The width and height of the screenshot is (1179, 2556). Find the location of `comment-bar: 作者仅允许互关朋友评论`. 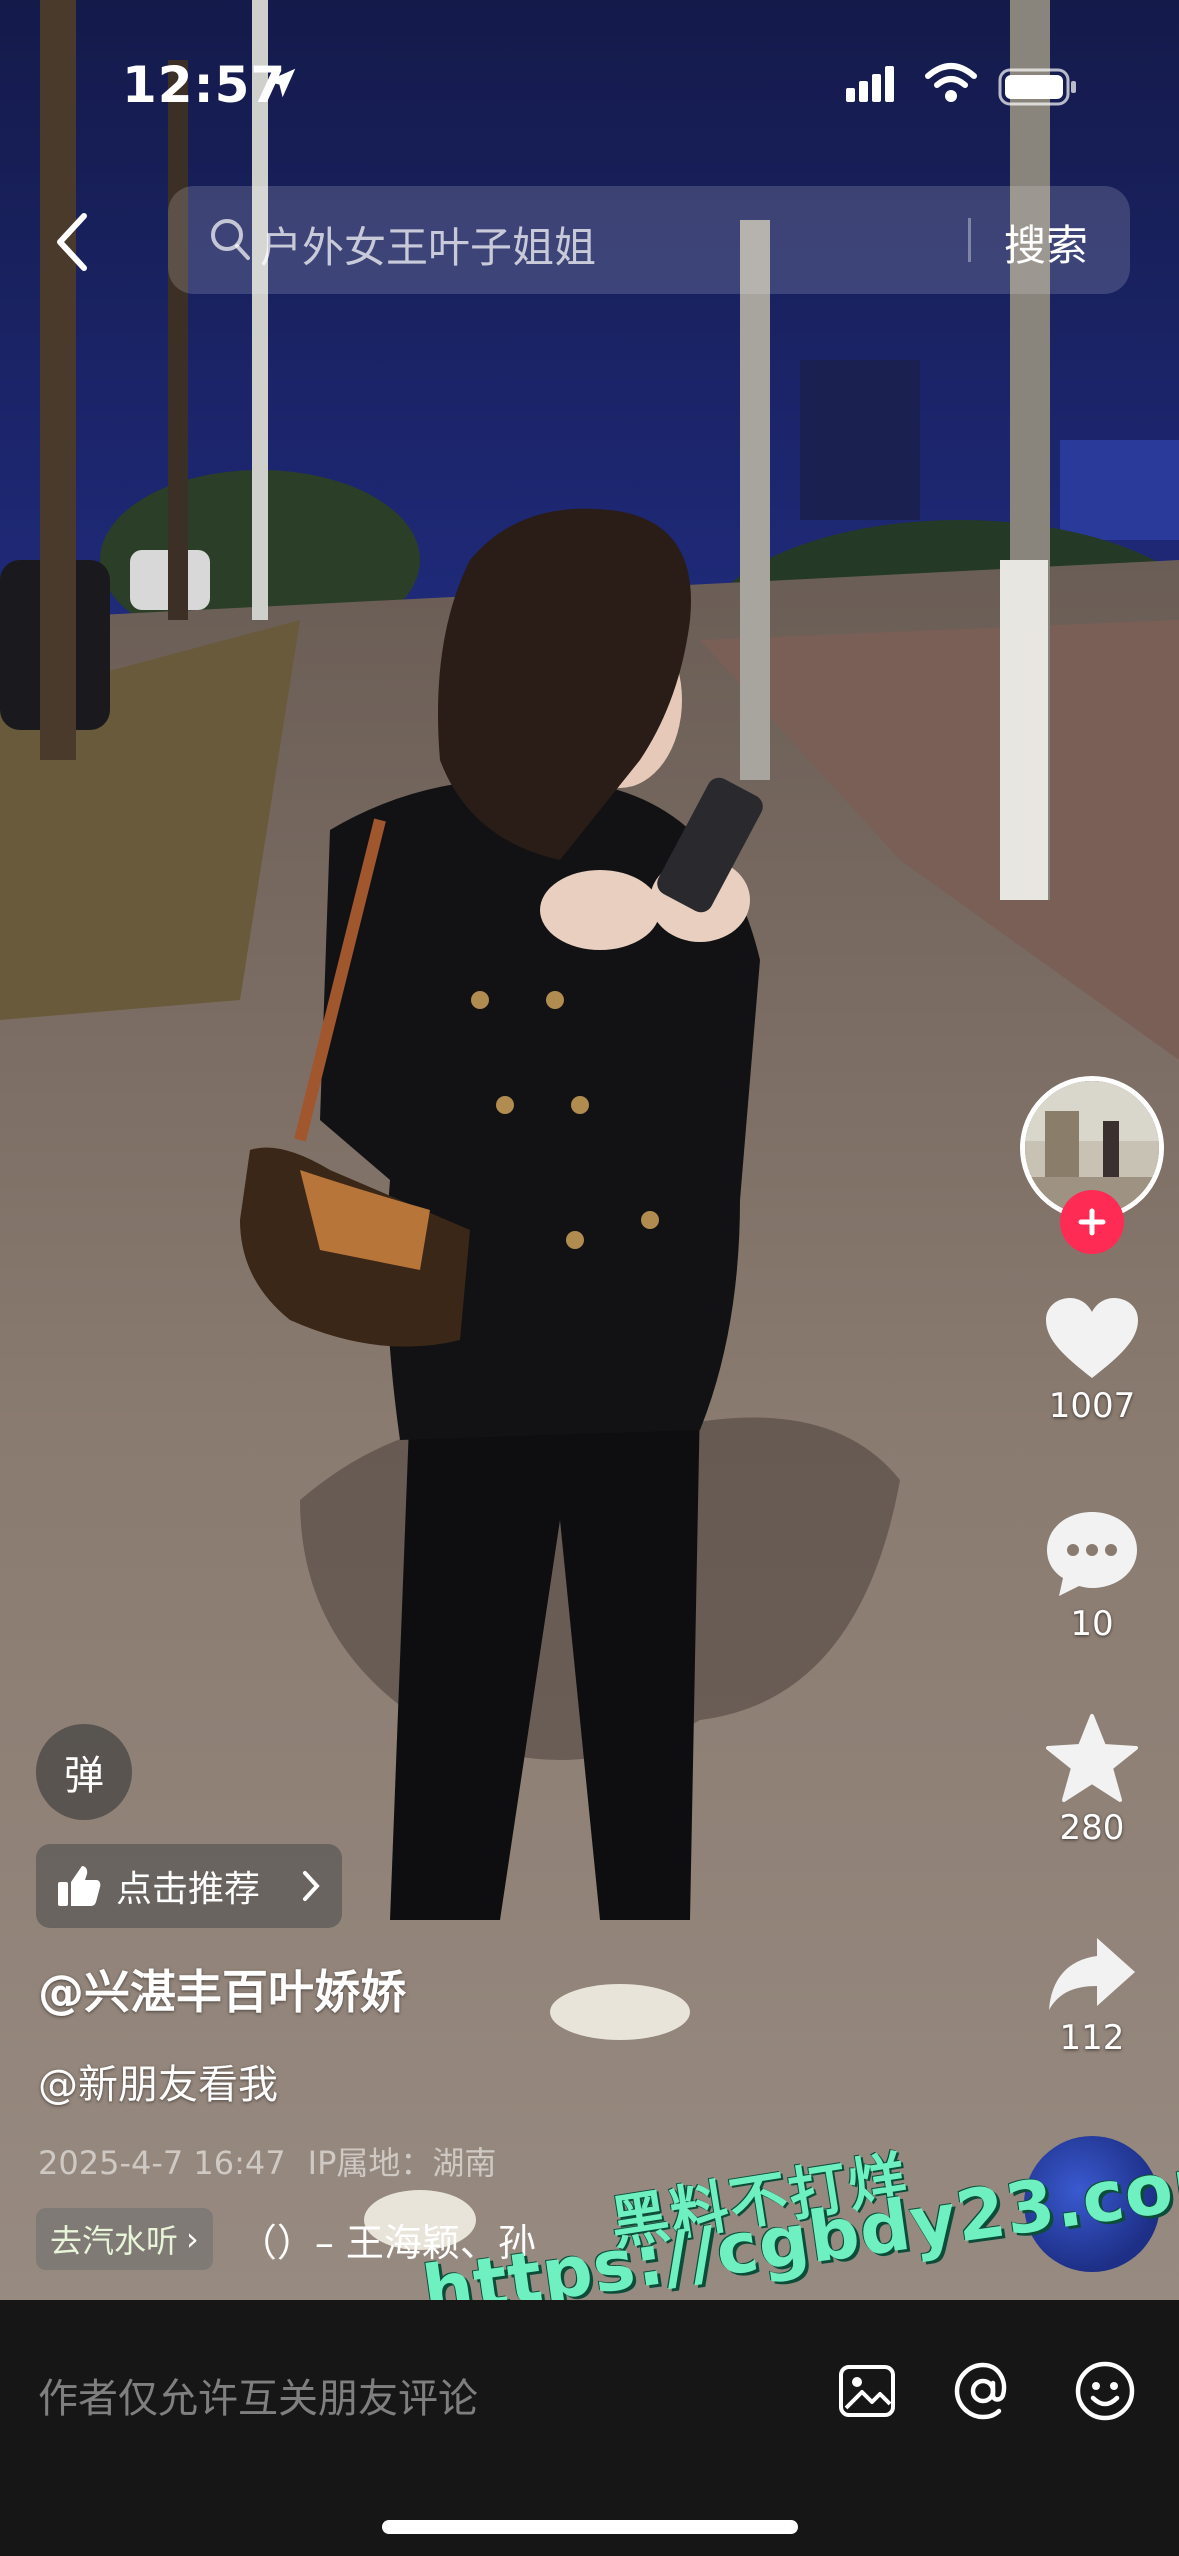

comment-bar: 作者仅允许互关朋友评论 is located at coordinates (589, 2428).